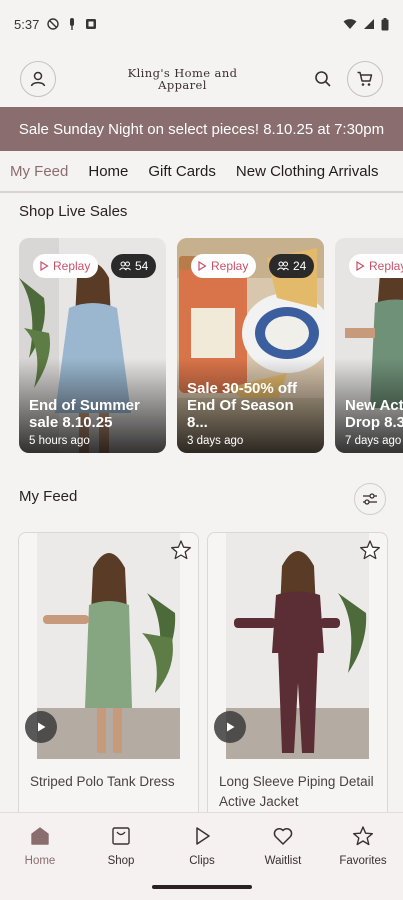 This screenshot has height=900, width=403. I want to click on product-name: Striped Polo Tank Dress, so click(102, 781).